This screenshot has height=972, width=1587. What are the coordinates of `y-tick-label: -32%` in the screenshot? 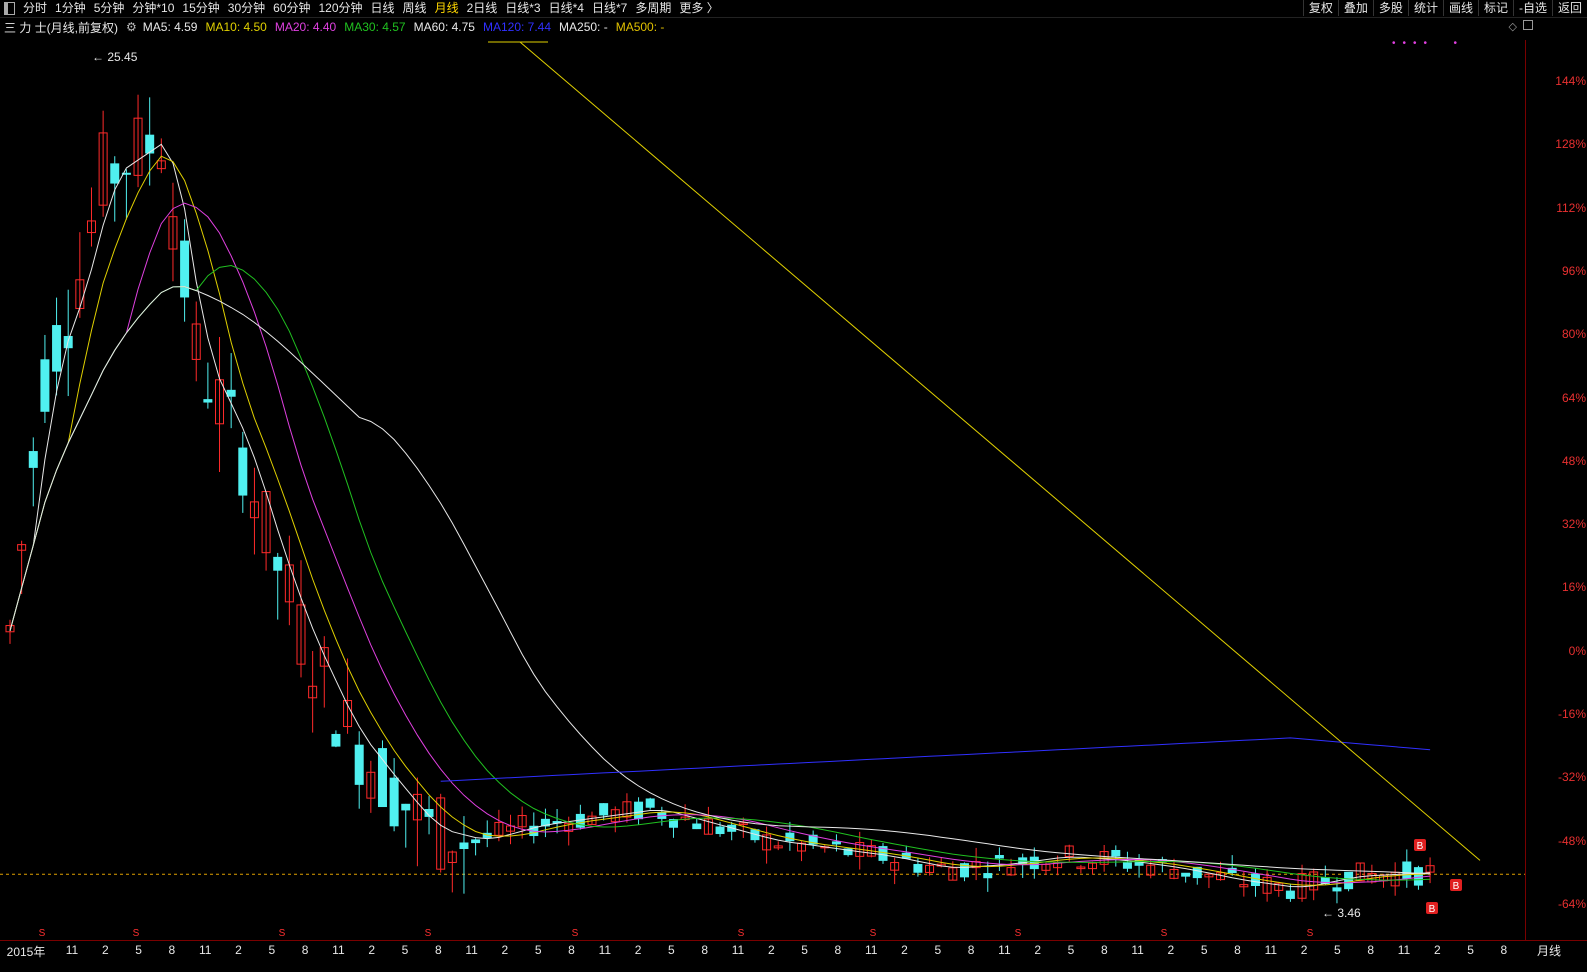 It's located at (1571, 777).